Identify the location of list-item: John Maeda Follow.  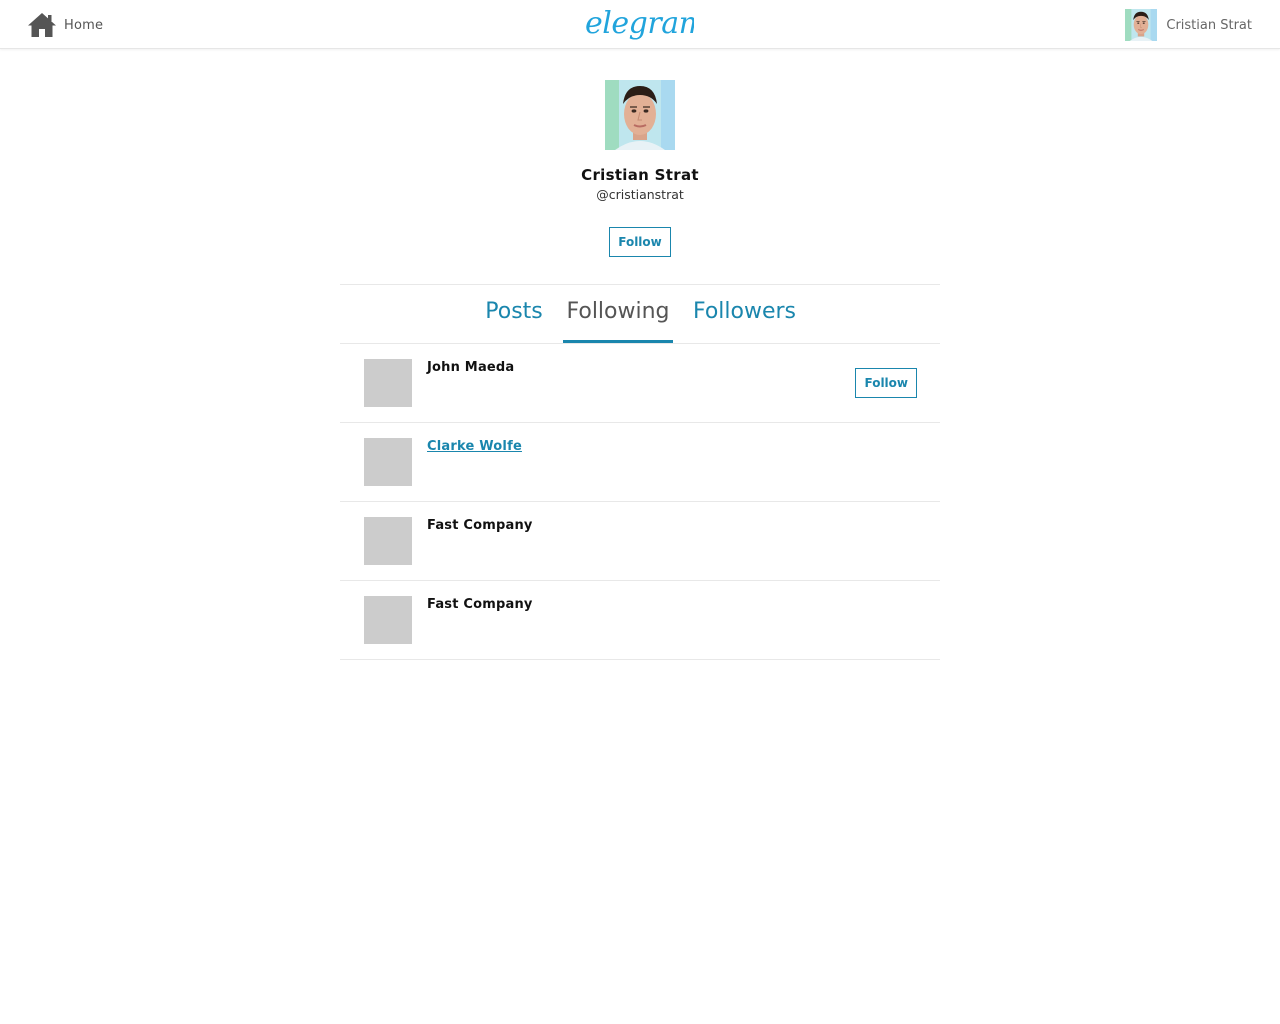
(640, 383).